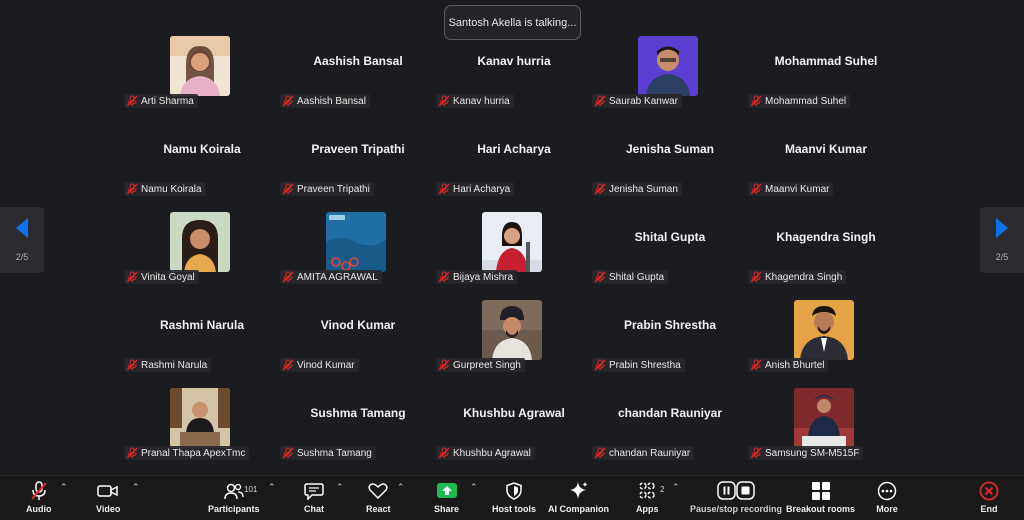 This screenshot has height=520, width=1024. What do you see at coordinates (202, 325) in the screenshot?
I see `participant-display-name: Rashmi Narula` at bounding box center [202, 325].